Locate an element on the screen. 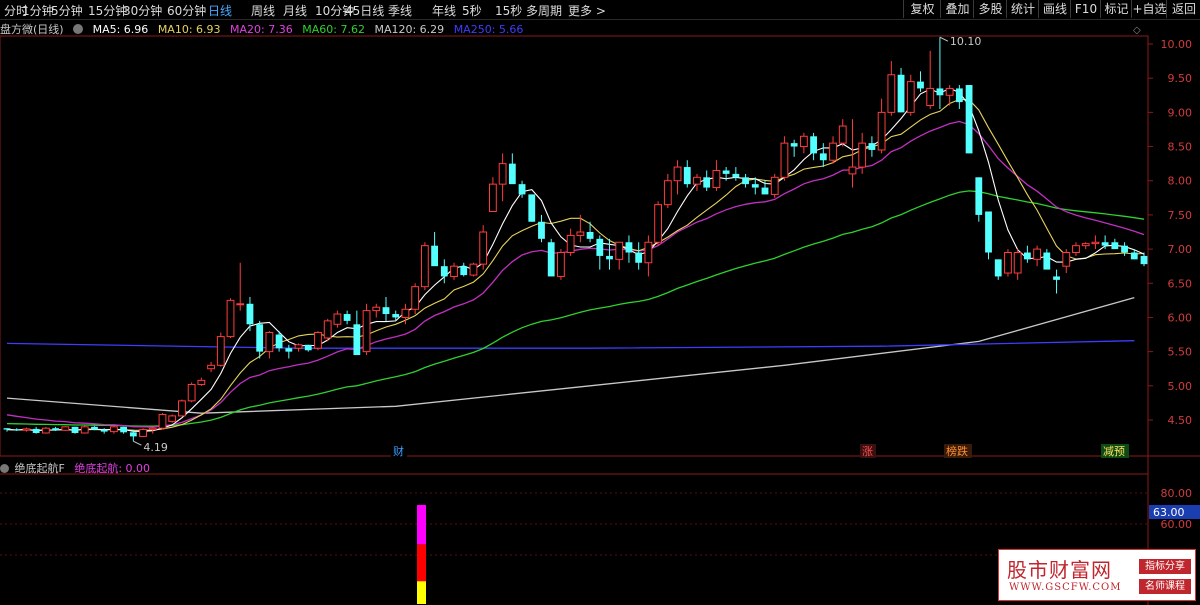  watermark-url: WWW.GSCFW.COM is located at coordinates (1065, 587).